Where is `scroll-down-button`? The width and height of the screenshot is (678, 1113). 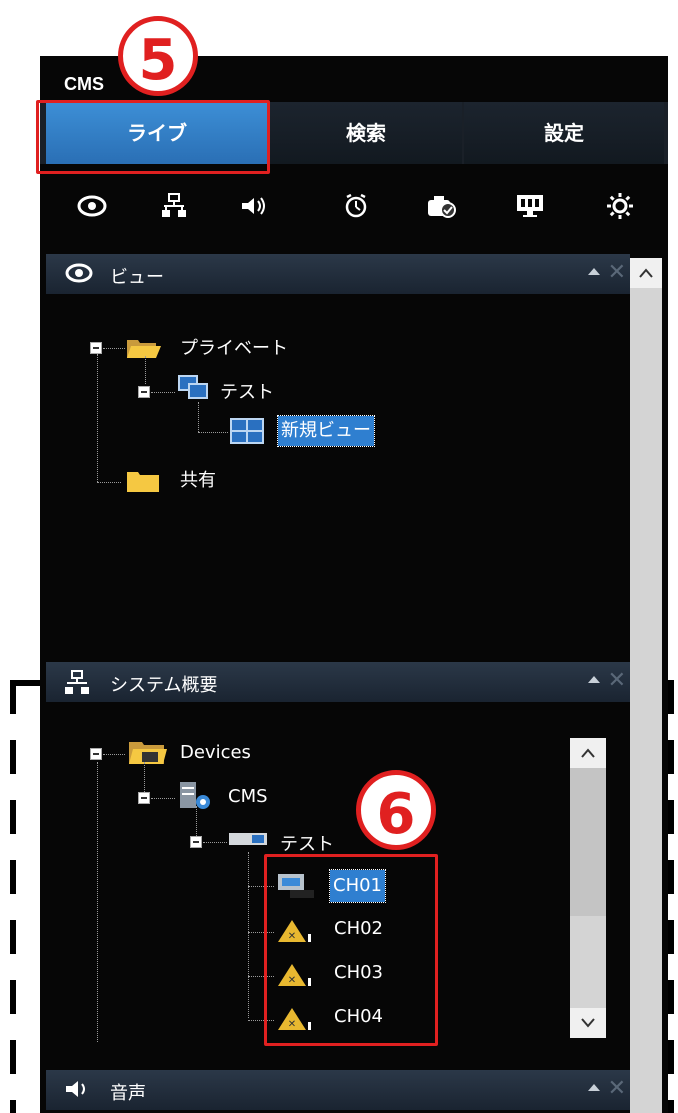
scroll-down-button is located at coordinates (588, 1023).